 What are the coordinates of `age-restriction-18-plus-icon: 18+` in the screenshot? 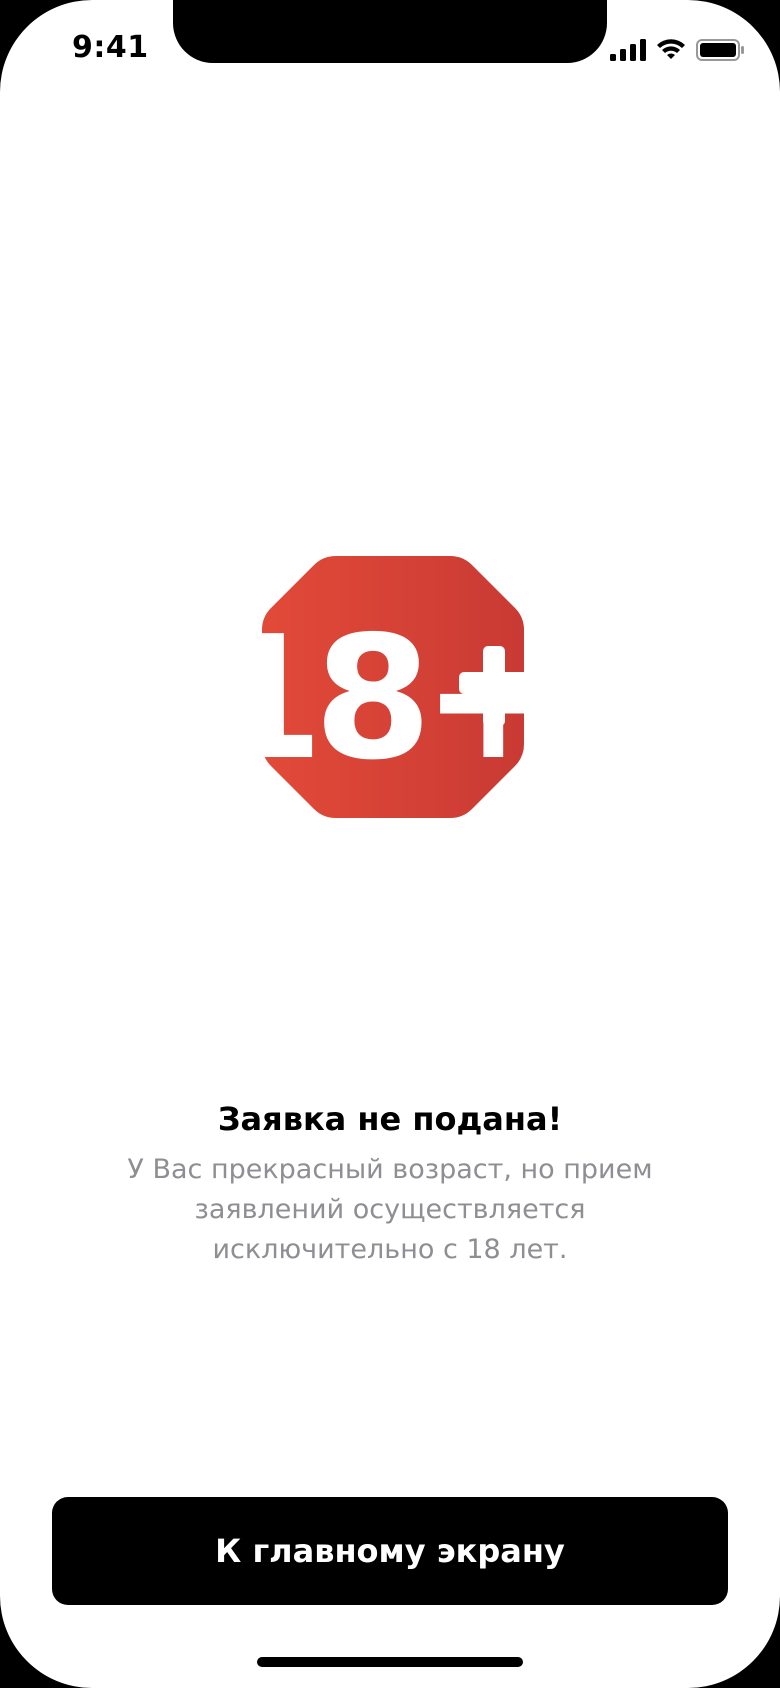 It's located at (385, 687).